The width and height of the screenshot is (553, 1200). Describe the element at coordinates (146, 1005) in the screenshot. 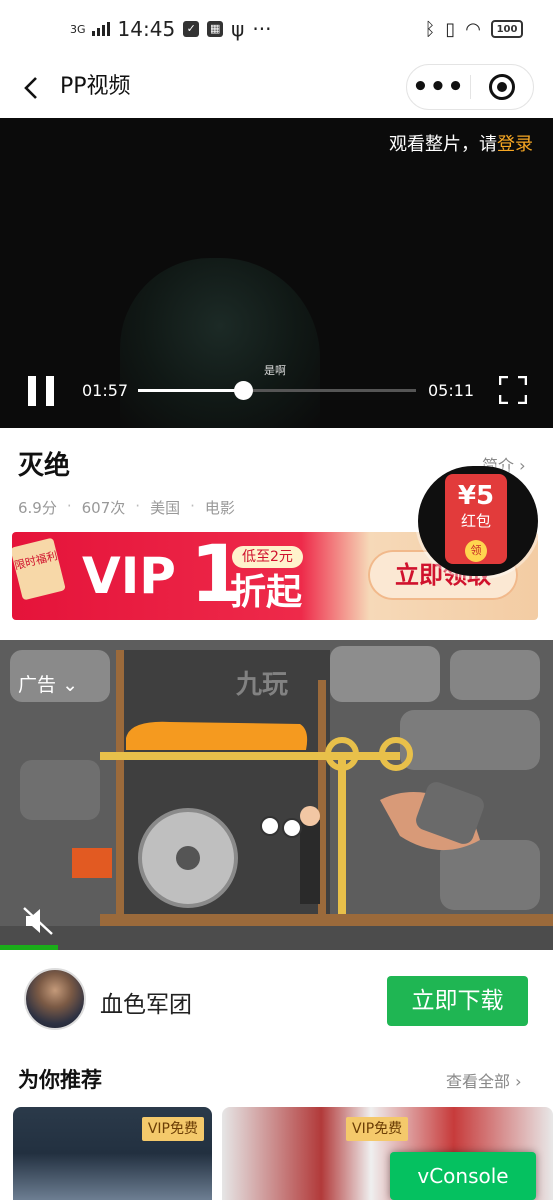

I see `app-name: 血色军团` at that location.